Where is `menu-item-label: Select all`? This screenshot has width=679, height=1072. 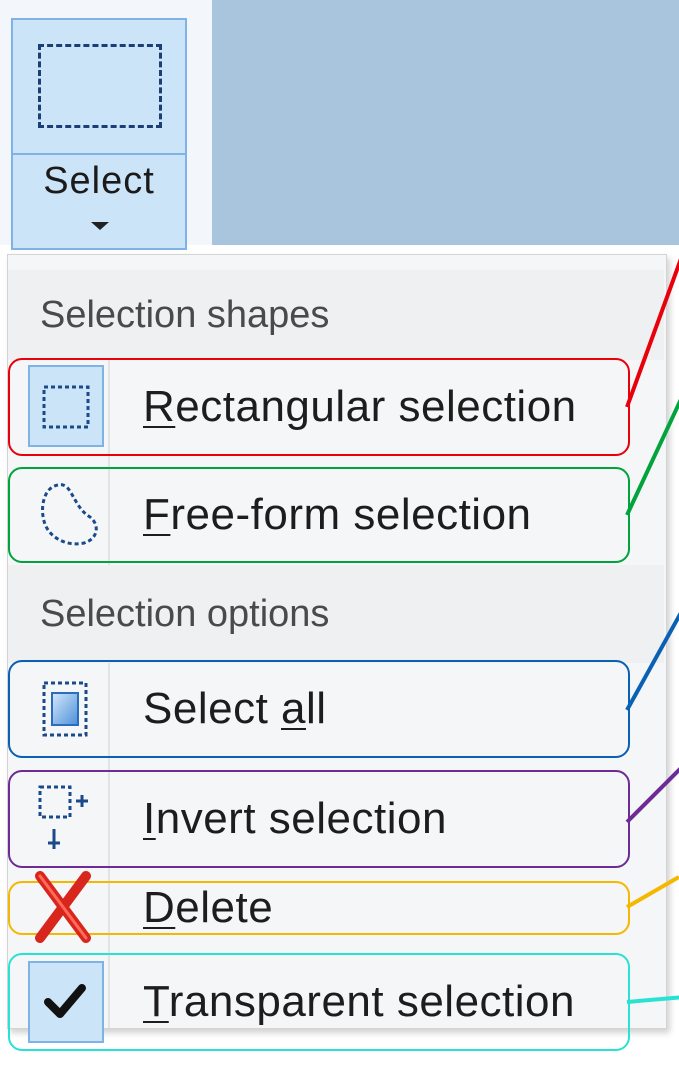 menu-item-label: Select all is located at coordinates (235, 708).